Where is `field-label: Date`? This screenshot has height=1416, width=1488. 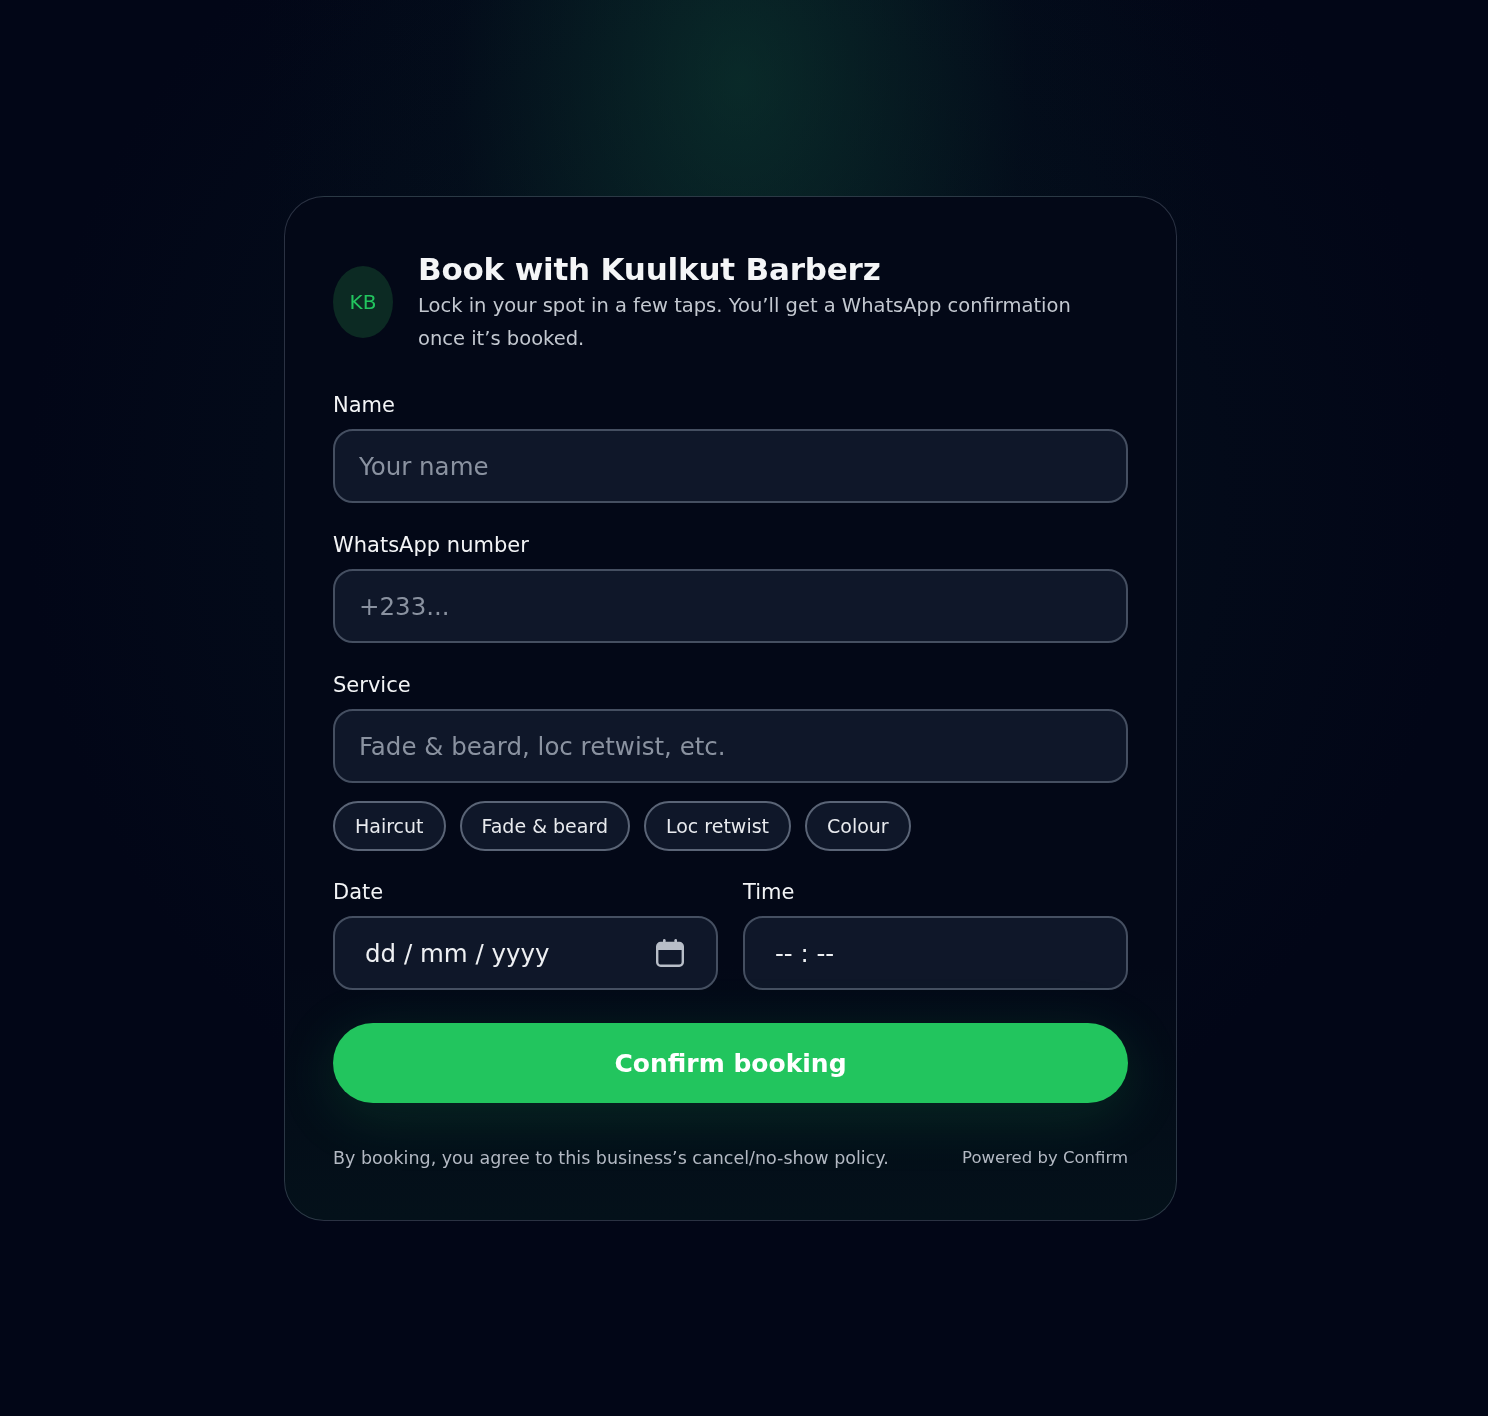
field-label: Date is located at coordinates (358, 892).